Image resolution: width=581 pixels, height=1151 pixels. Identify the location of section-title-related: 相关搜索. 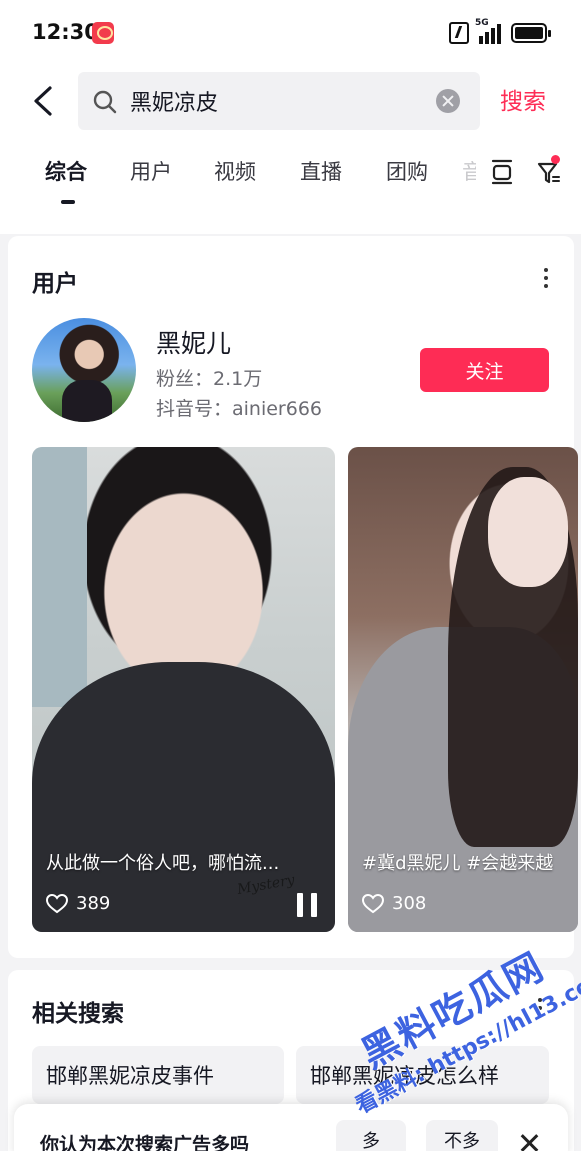
(78, 1014).